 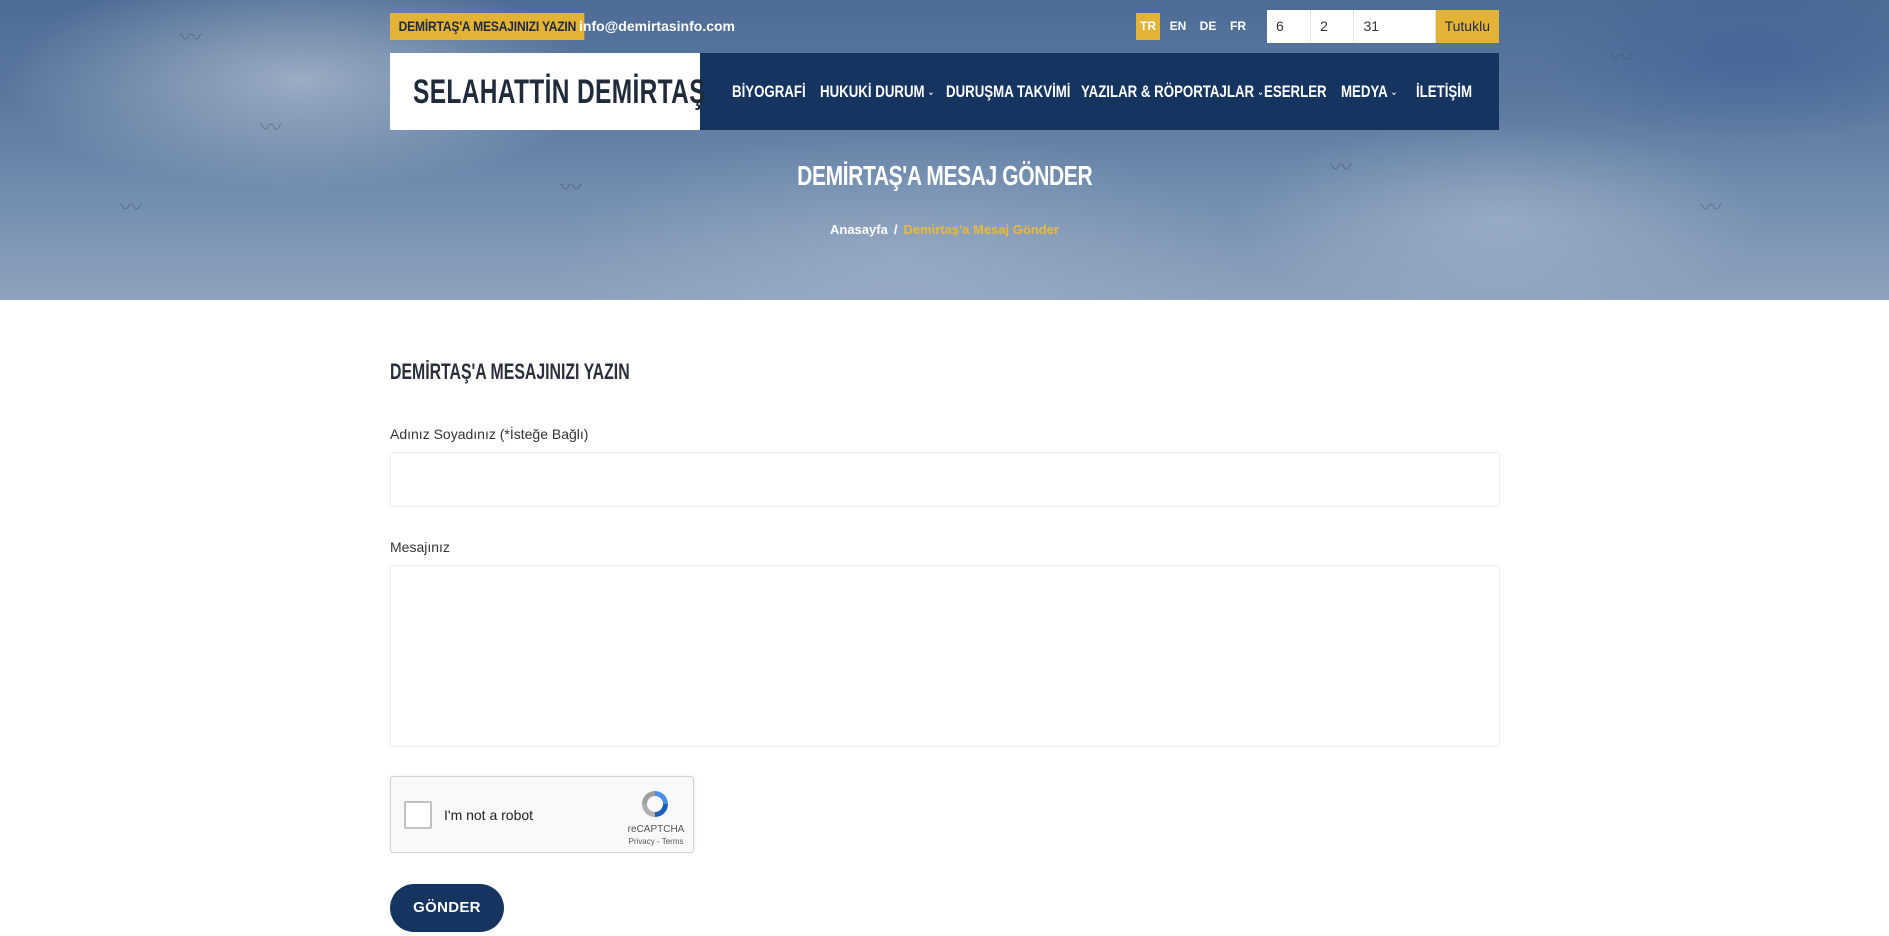 What do you see at coordinates (1295, 92) in the screenshot?
I see `nav-item-eserler: ESERLER` at bounding box center [1295, 92].